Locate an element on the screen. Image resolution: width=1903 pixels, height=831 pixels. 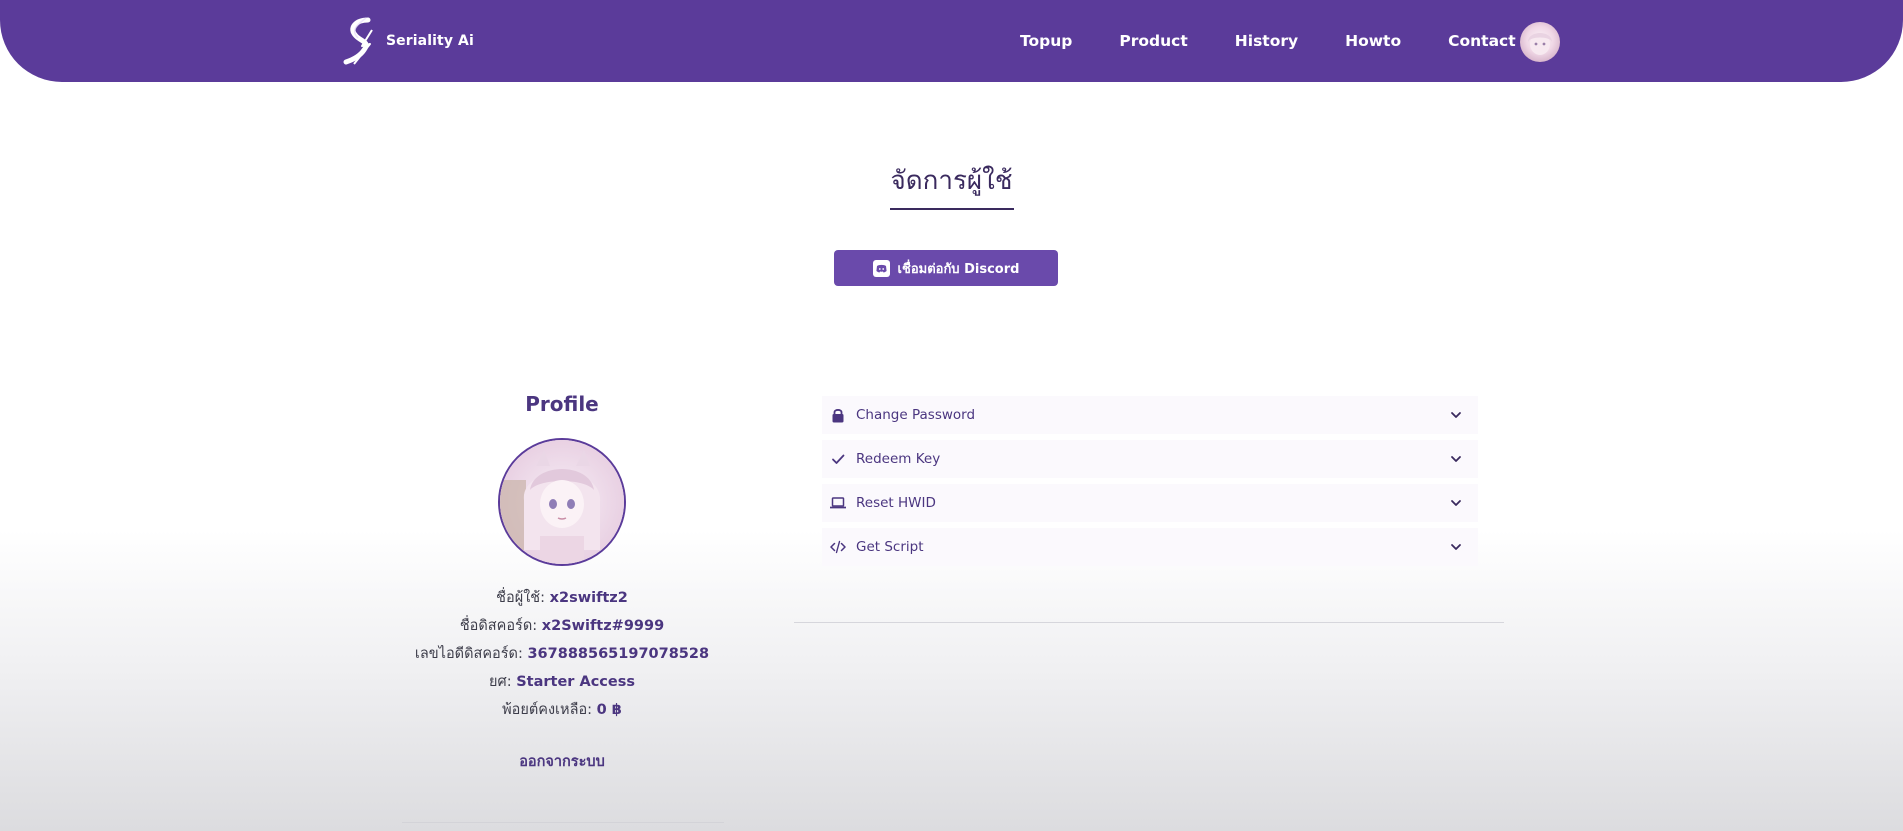
nav-link-contact: Contact is located at coordinates (1482, 41).